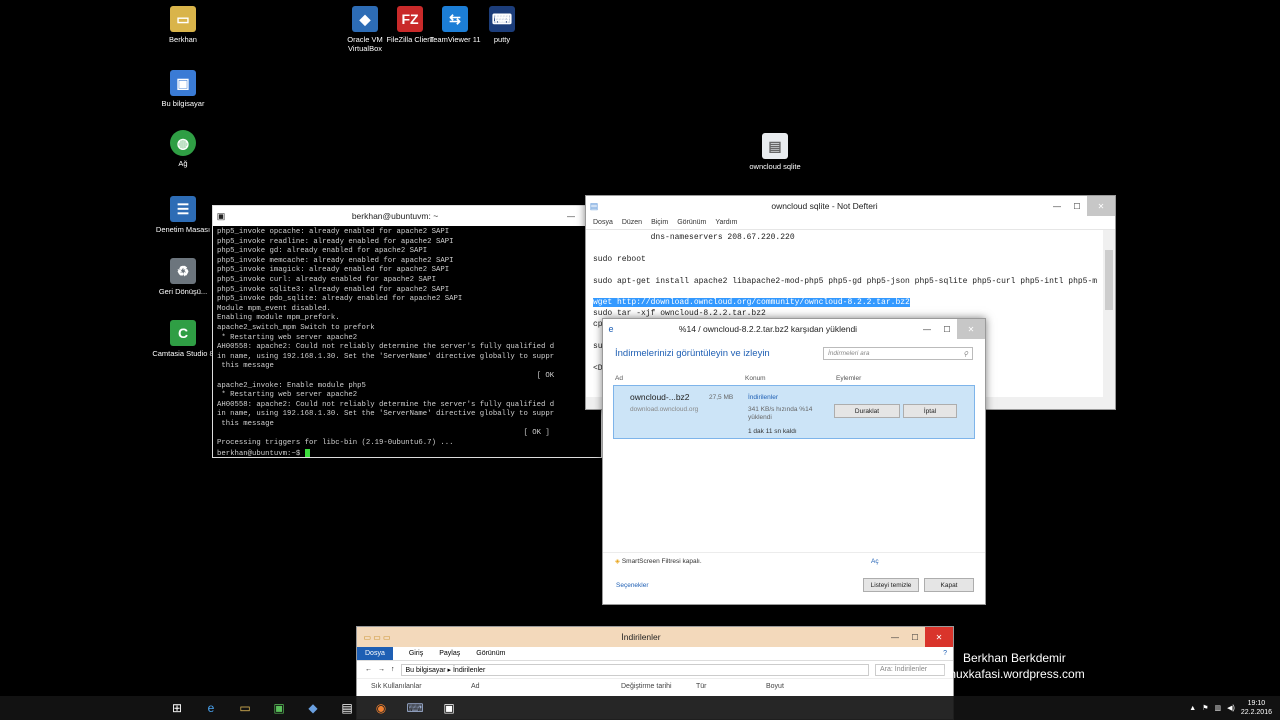 This screenshot has width=1280, height=720. Describe the element at coordinates (603, 222) in the screenshot. I see `menu-file: Dosya` at that location.